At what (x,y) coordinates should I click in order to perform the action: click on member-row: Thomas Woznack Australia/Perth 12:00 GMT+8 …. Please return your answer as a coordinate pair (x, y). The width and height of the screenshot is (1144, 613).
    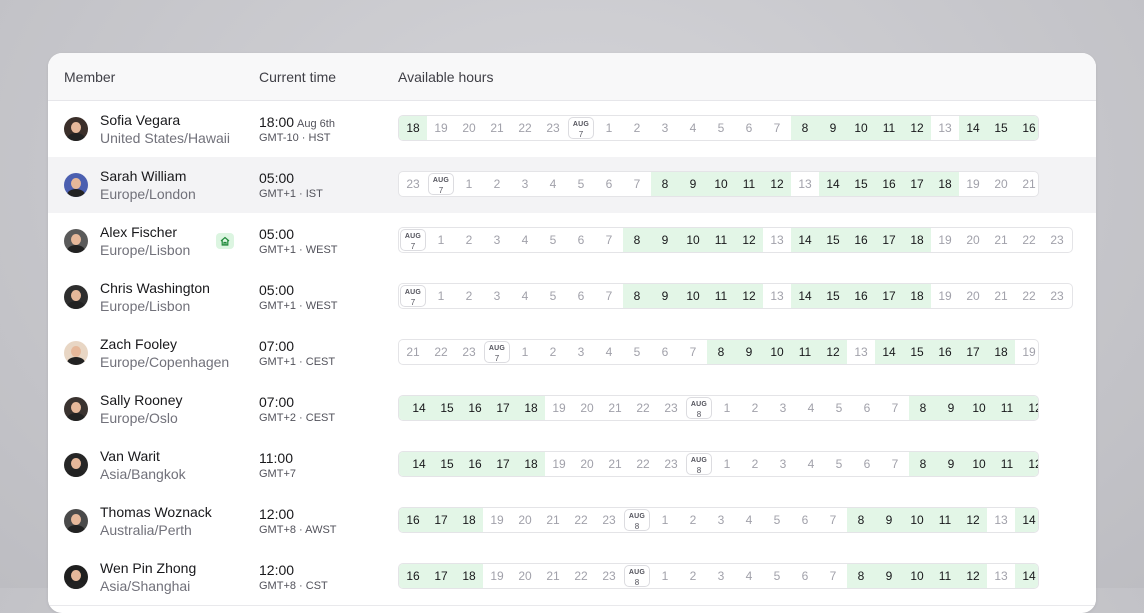
    Looking at the image, I should click on (572, 521).